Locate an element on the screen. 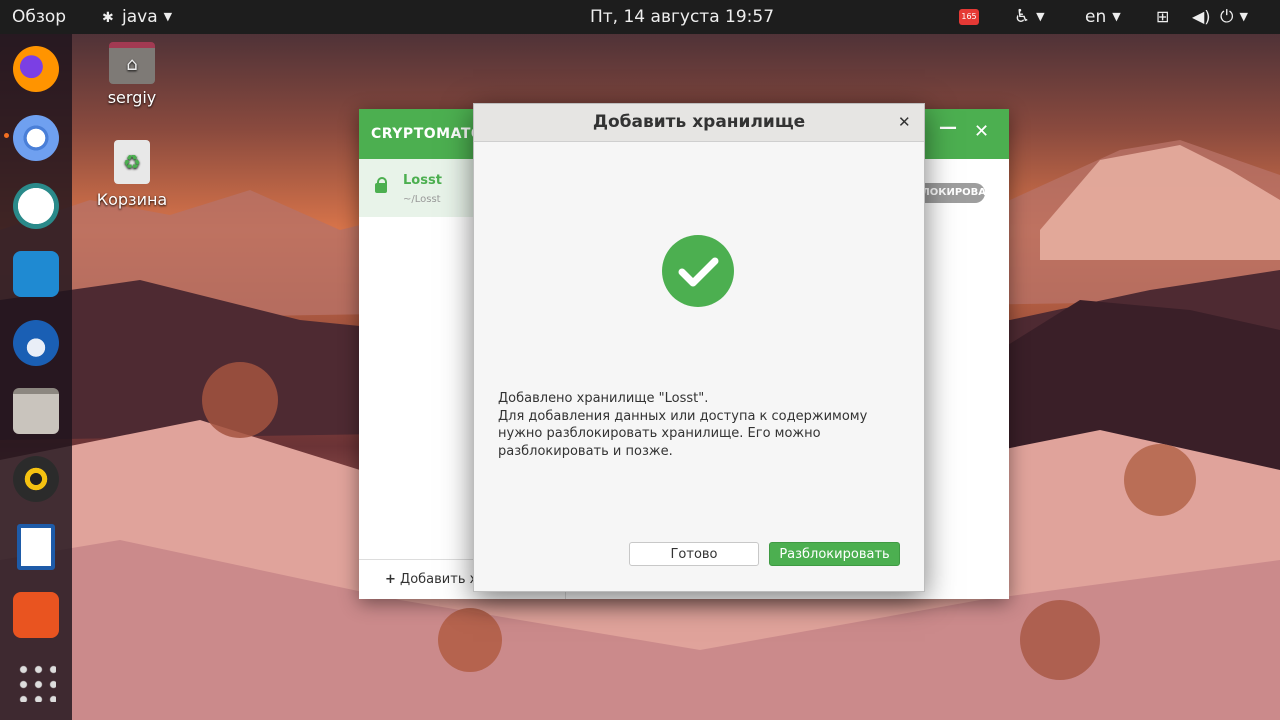  desktop-home-folder: ⌂ sergiy is located at coordinates (132, 74).